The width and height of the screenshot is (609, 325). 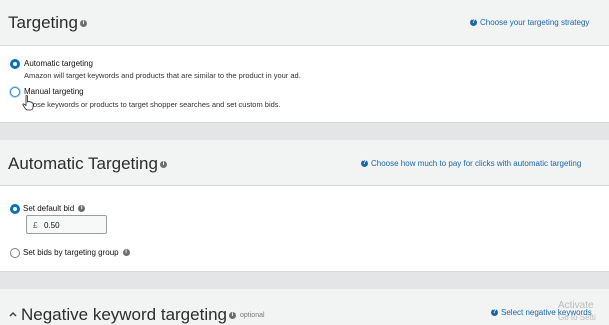 I want to click on group-bid-label: Set bids by targeting group i, so click(x=76, y=252).